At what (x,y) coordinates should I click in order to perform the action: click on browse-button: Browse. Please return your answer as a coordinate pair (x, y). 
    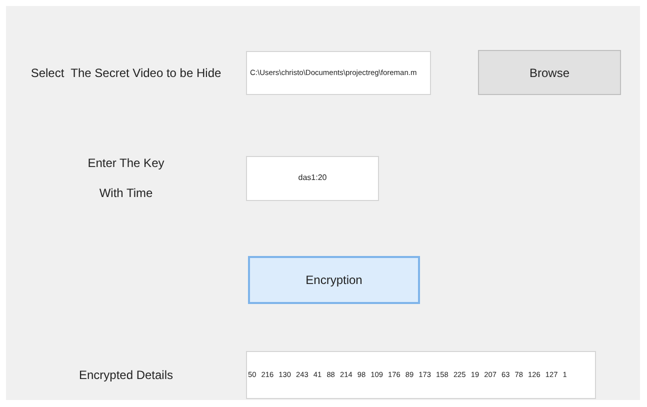
    Looking at the image, I should click on (549, 72).